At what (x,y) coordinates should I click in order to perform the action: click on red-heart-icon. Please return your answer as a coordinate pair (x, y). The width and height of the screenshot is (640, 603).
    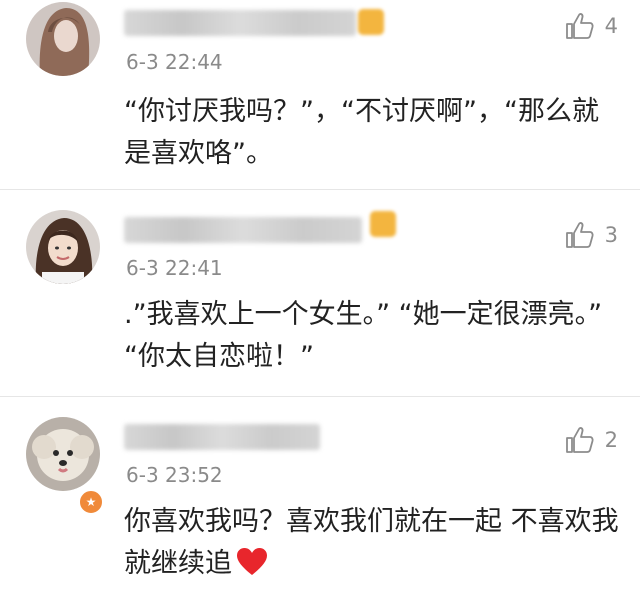
    Looking at the image, I should click on (252, 568).